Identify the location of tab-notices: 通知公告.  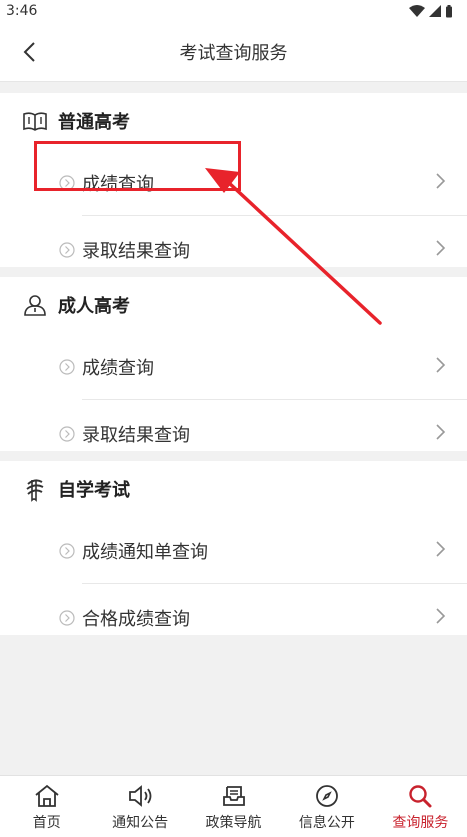
(139, 806).